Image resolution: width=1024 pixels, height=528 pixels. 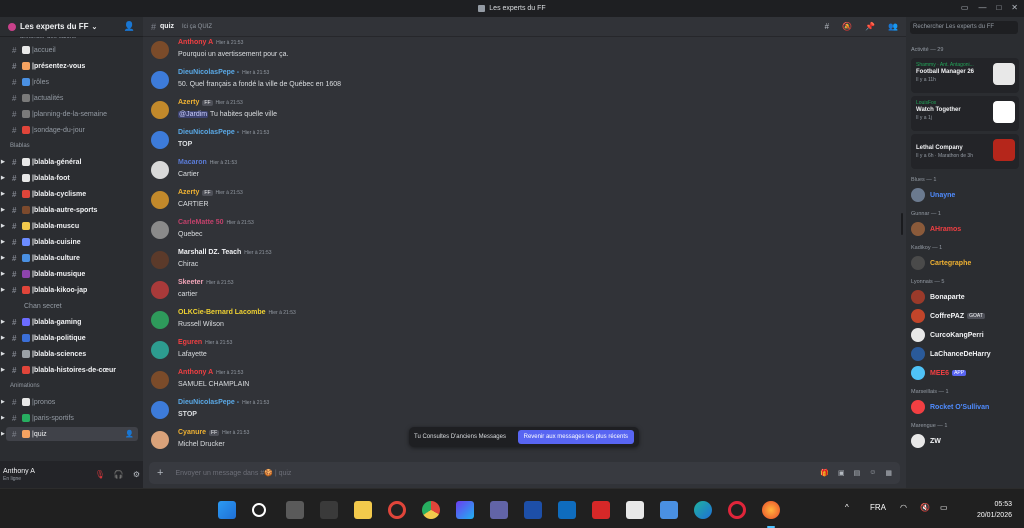 What do you see at coordinates (190, 282) in the screenshot?
I see `author-name: Skeeter` at bounding box center [190, 282].